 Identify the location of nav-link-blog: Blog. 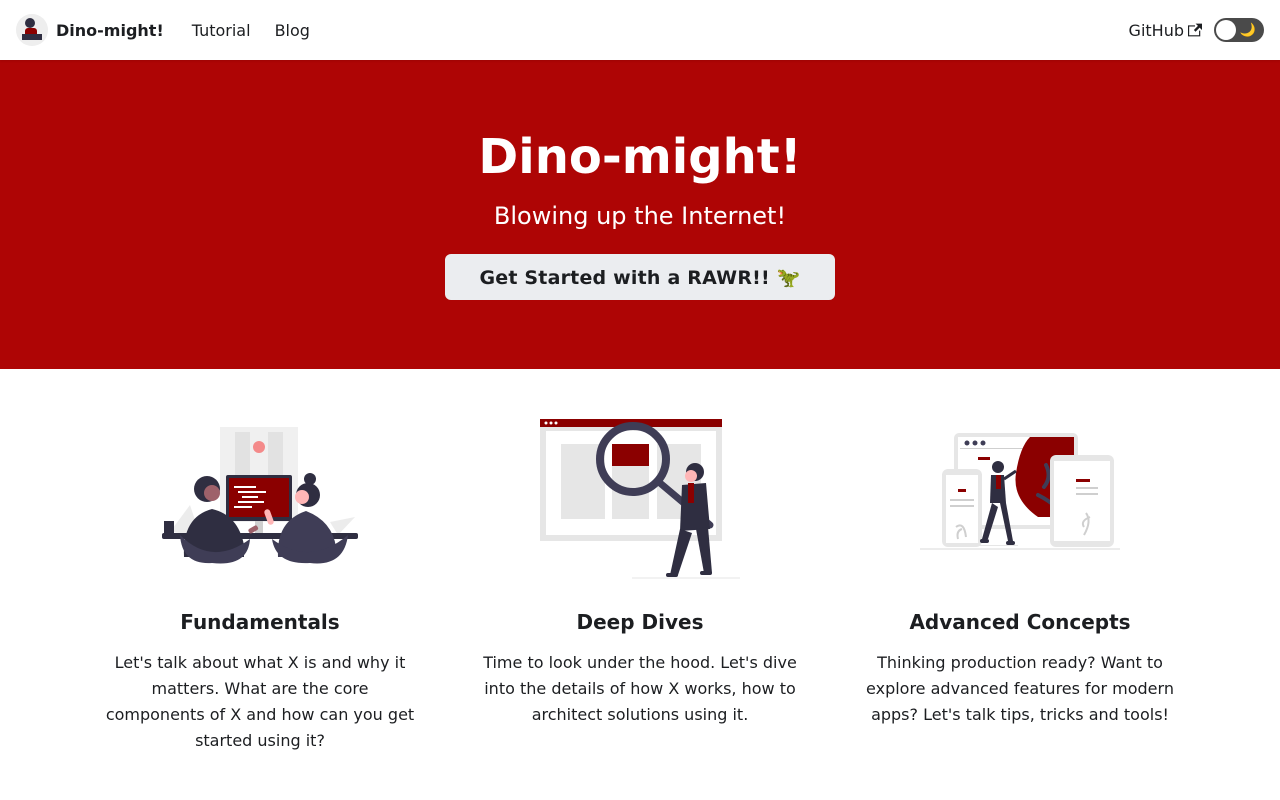
(292, 30).